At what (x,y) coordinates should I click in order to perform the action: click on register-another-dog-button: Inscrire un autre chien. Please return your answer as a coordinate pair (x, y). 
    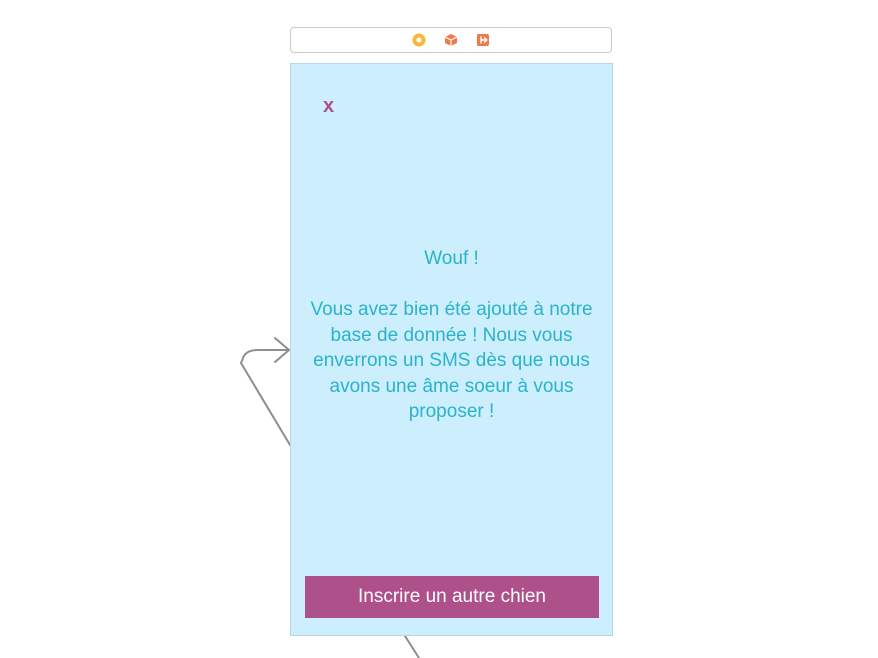
    Looking at the image, I should click on (452, 597).